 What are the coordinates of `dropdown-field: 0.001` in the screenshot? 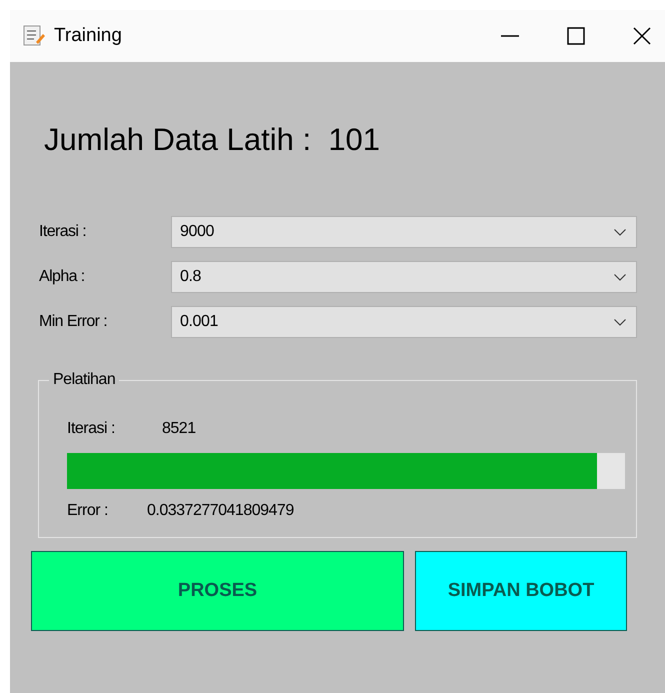 It's located at (404, 322).